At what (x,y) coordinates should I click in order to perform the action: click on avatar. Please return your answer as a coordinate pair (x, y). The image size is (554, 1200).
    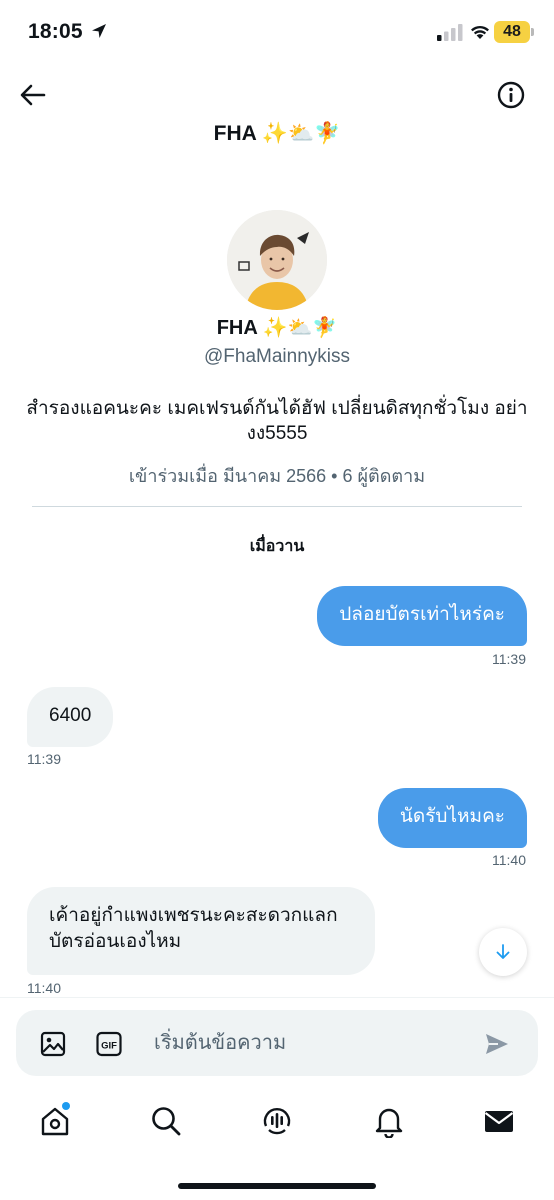
    Looking at the image, I should click on (277, 260).